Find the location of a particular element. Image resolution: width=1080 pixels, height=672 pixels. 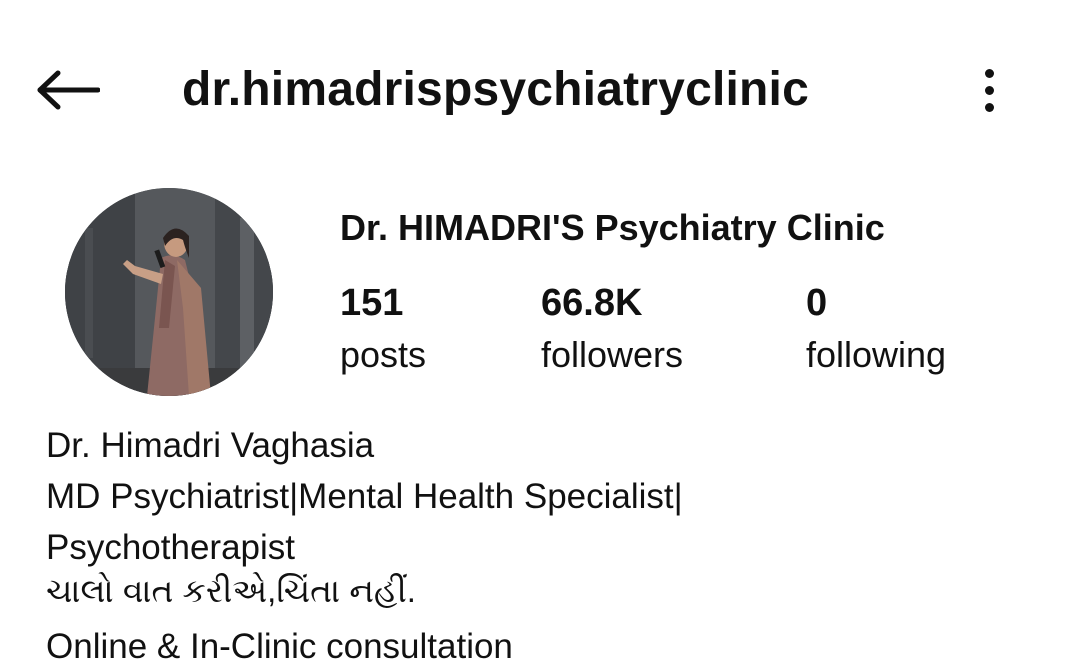

following-count: 0 is located at coordinates (817, 303).